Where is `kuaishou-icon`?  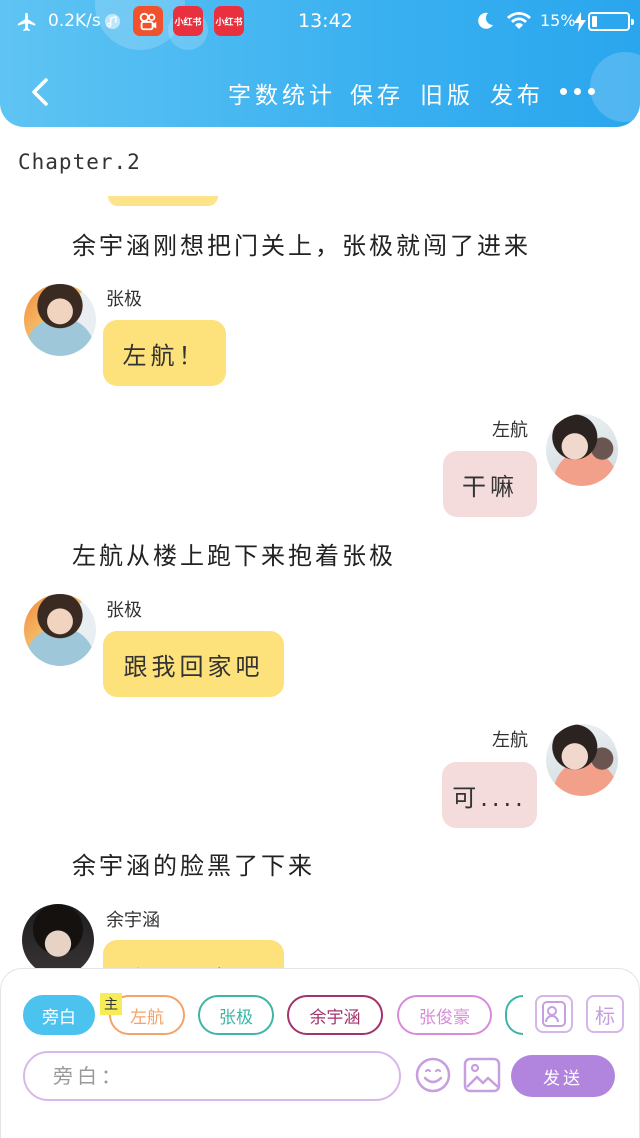
kuaishou-icon is located at coordinates (148, 21).